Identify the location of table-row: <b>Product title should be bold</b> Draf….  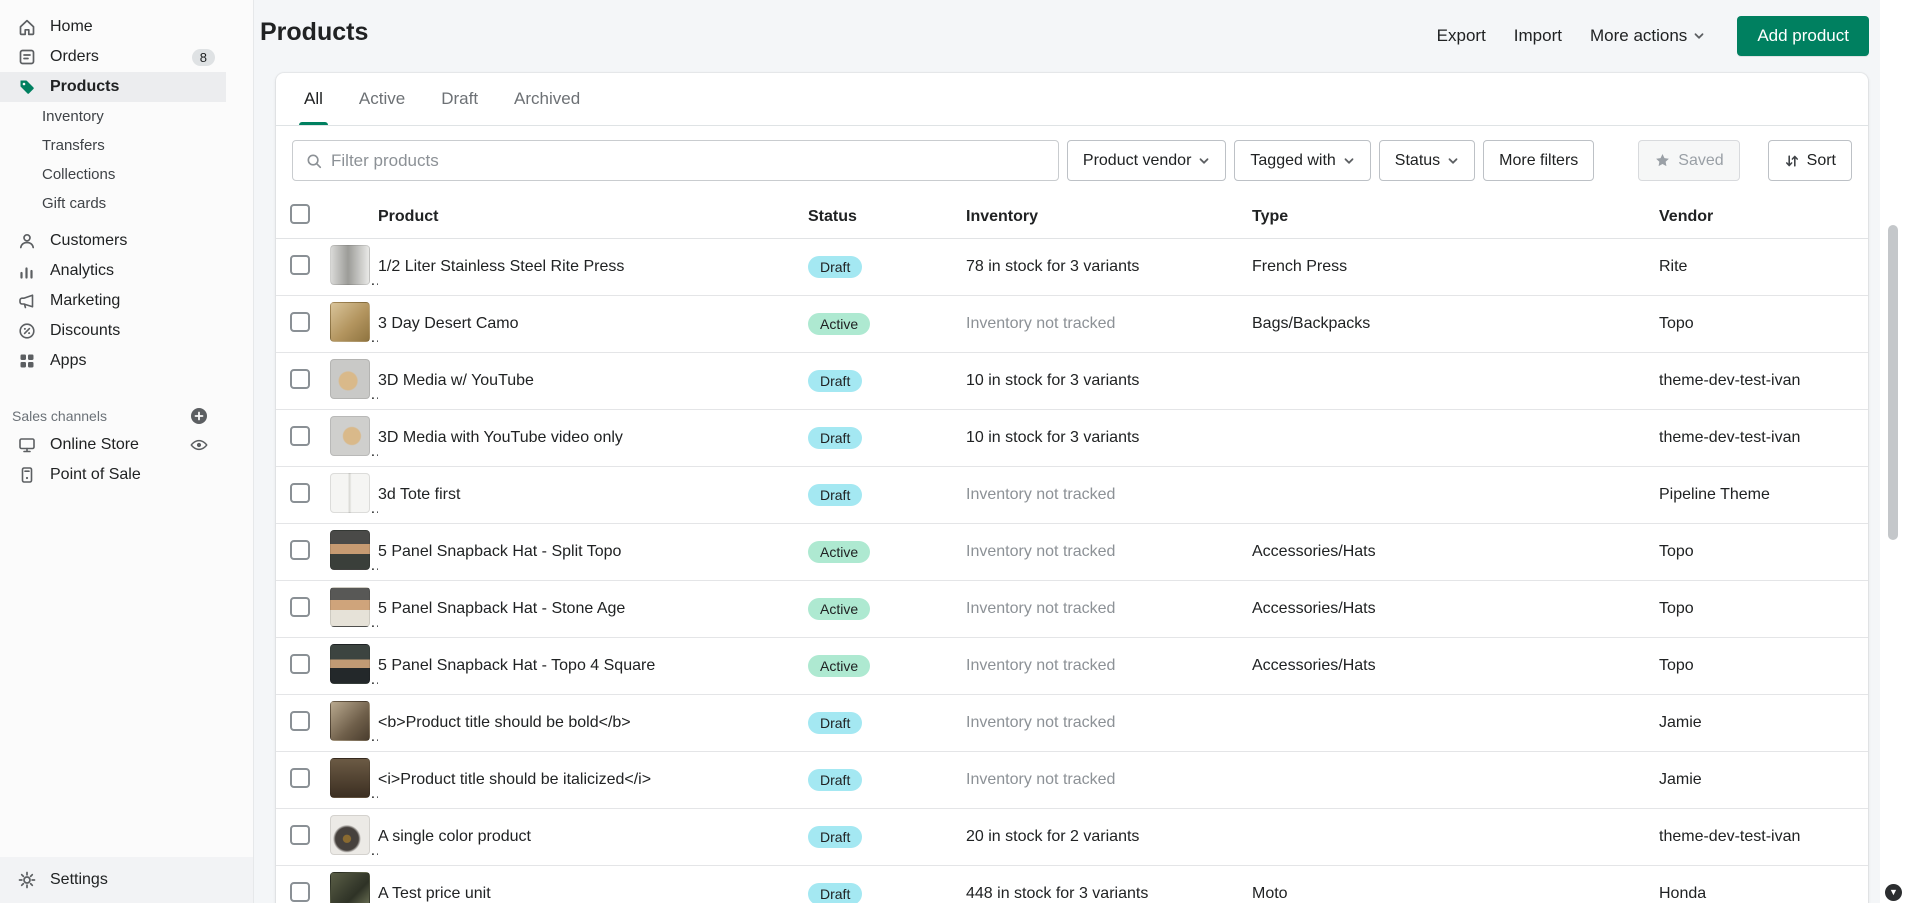
(1072, 723).